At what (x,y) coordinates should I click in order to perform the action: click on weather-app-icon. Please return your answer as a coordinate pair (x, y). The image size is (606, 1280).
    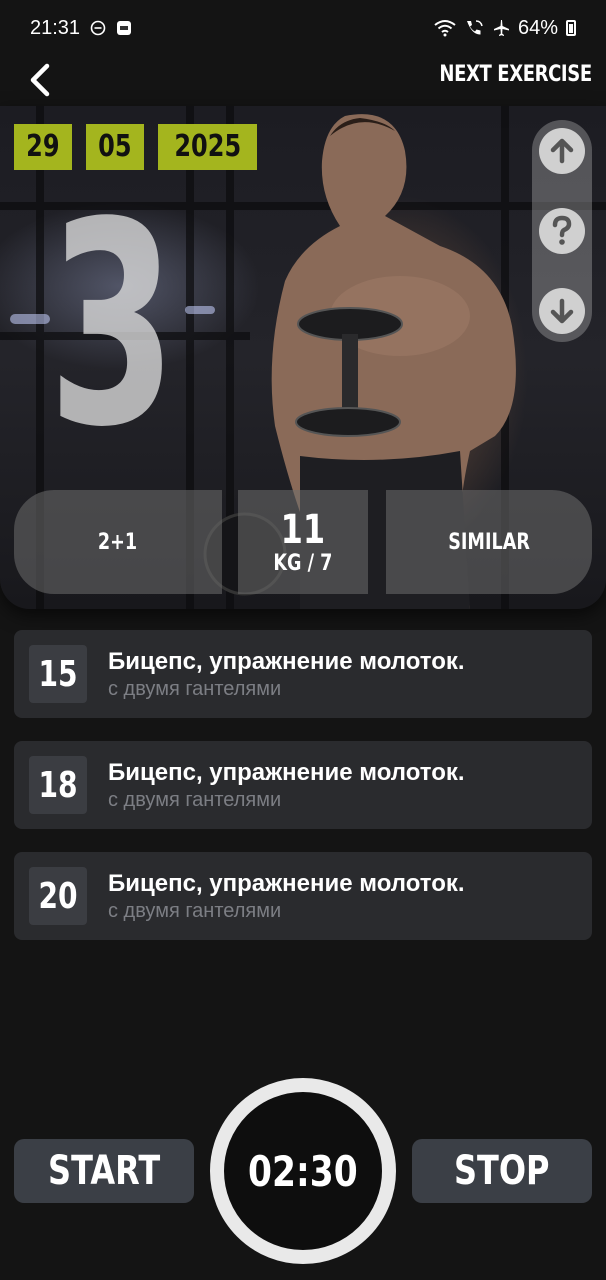
    Looking at the image, I should click on (124, 28).